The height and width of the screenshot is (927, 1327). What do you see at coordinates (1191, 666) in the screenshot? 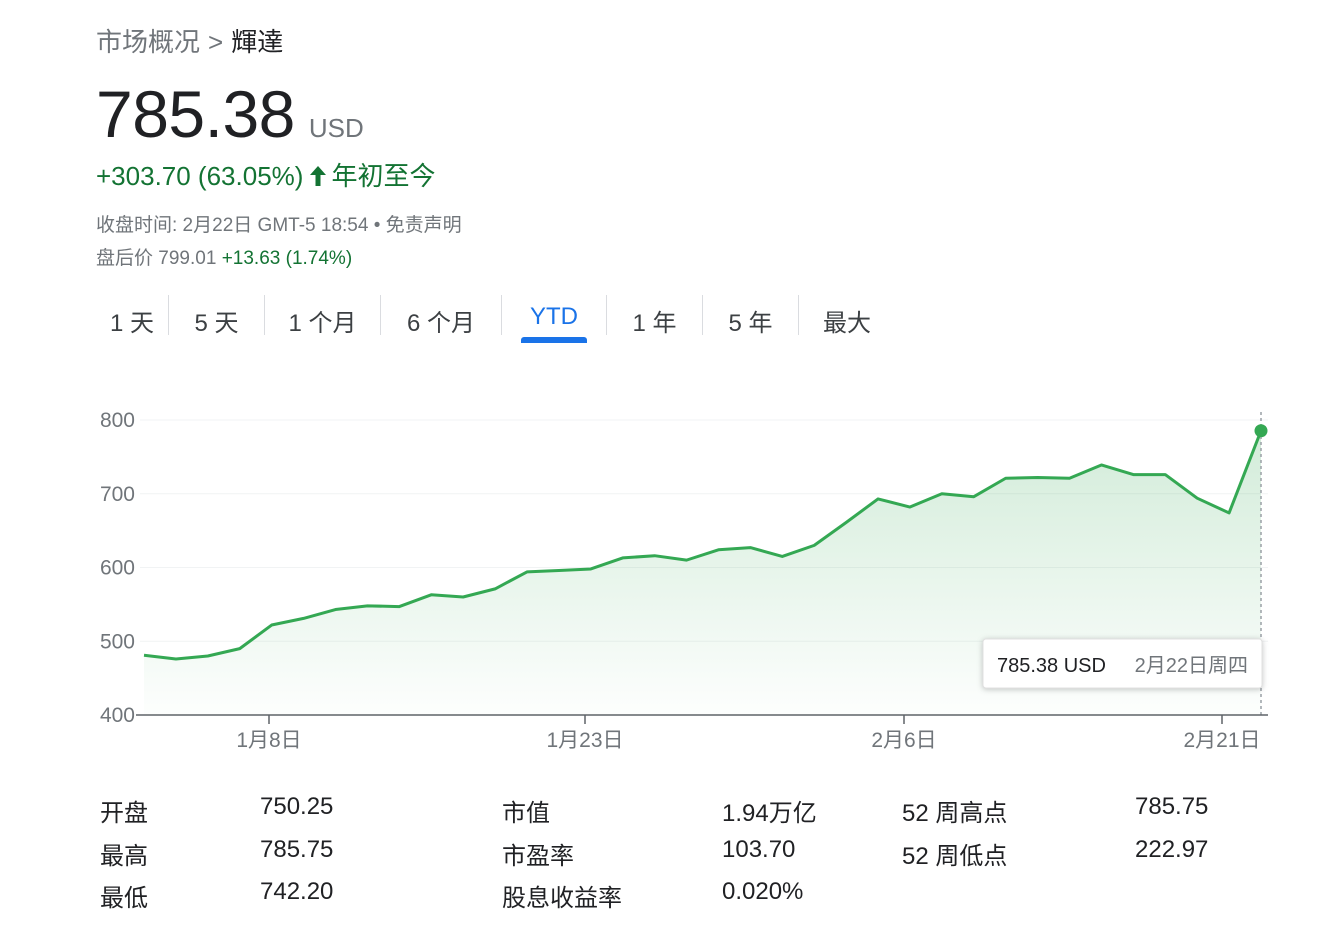
I see `tooltip-date: 2月22日周四` at bounding box center [1191, 666].